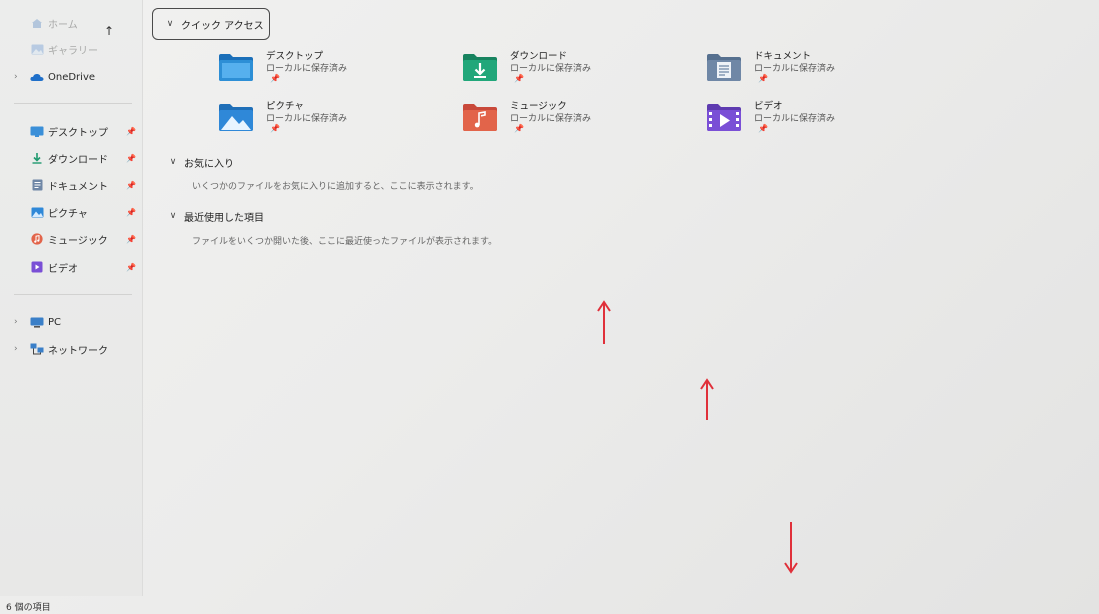 This screenshot has height=614, width=1099. I want to click on document-icon, so click(37, 185).